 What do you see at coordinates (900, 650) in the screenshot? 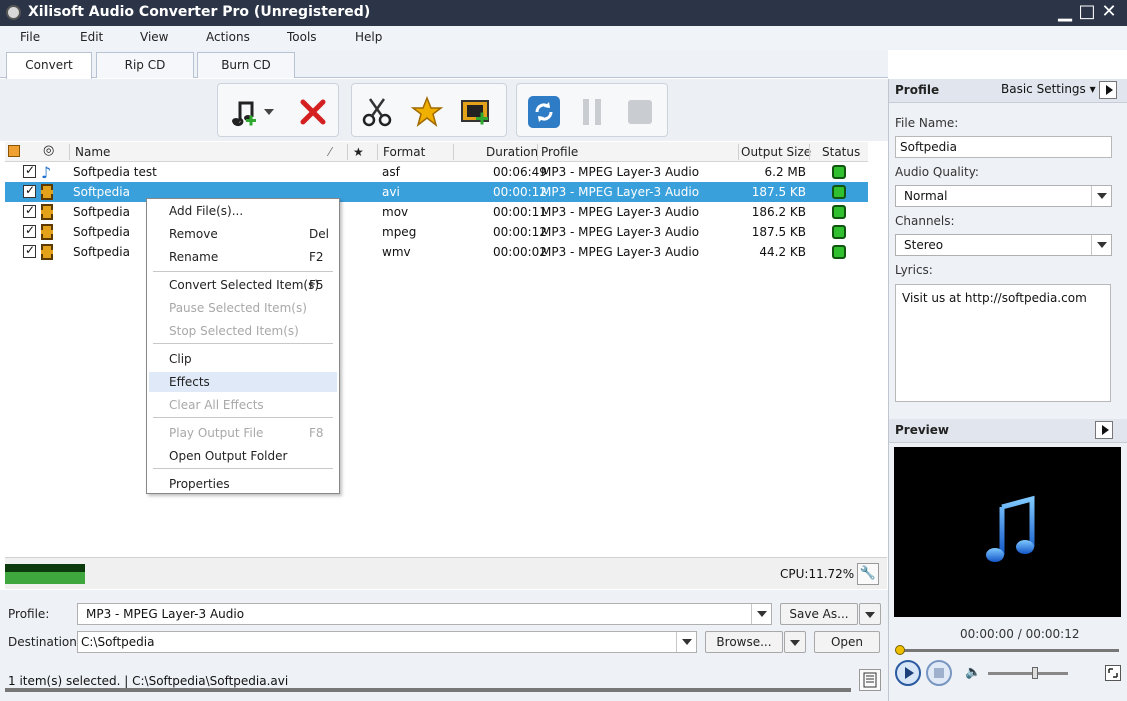
I see `seek-knob` at bounding box center [900, 650].